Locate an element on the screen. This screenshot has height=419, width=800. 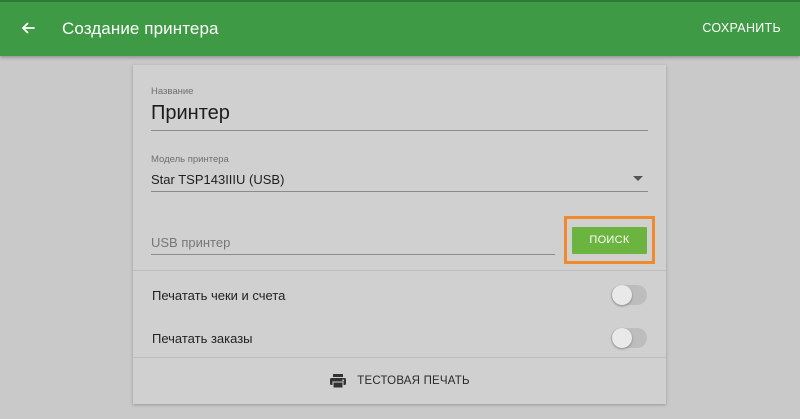
printer-icon is located at coordinates (338, 381).